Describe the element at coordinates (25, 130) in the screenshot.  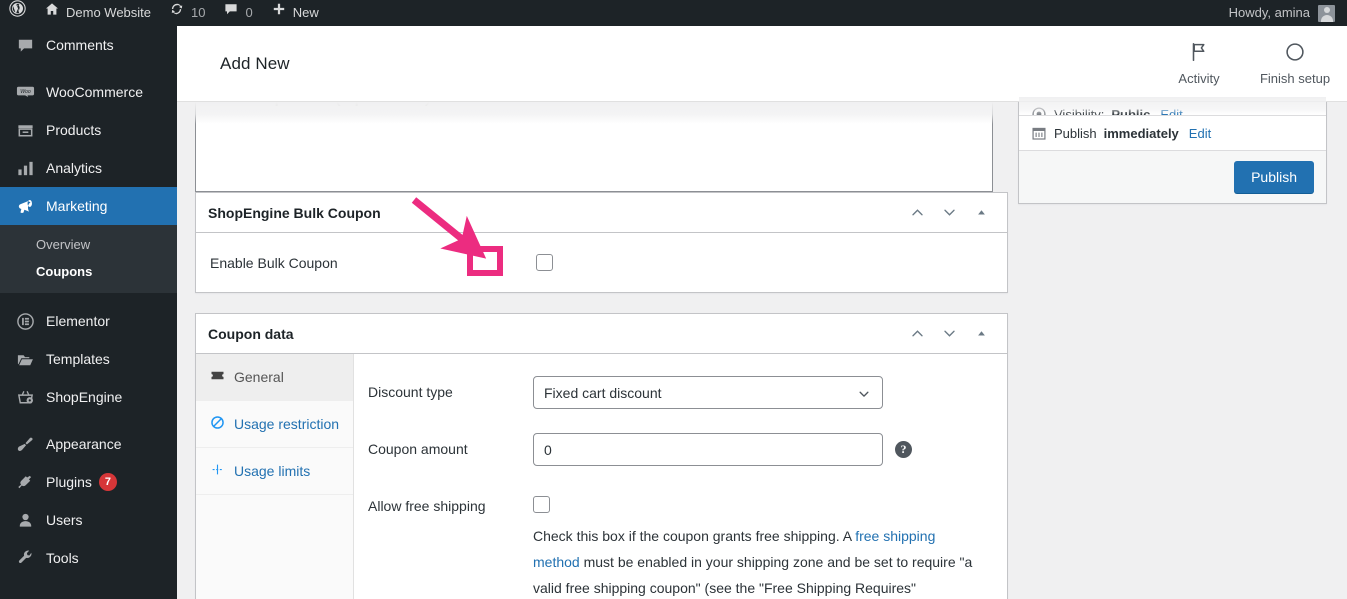
I see `products-box-icon` at that location.